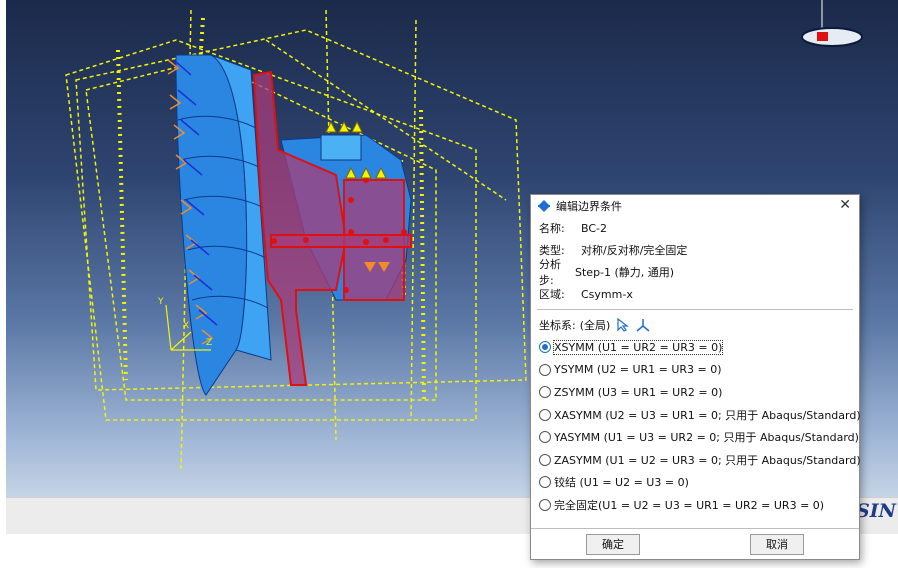 This screenshot has width=898, height=568. I want to click on view-compass, so click(832, 23).